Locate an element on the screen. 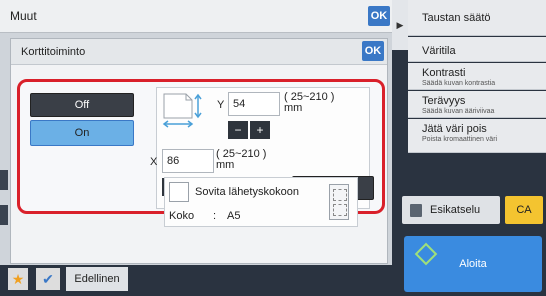 Image resolution: width=546 pixels, height=296 pixels. menu-item-sharpness: Terävyys Säädä kuvan ääriviivaa is located at coordinates (477, 104).